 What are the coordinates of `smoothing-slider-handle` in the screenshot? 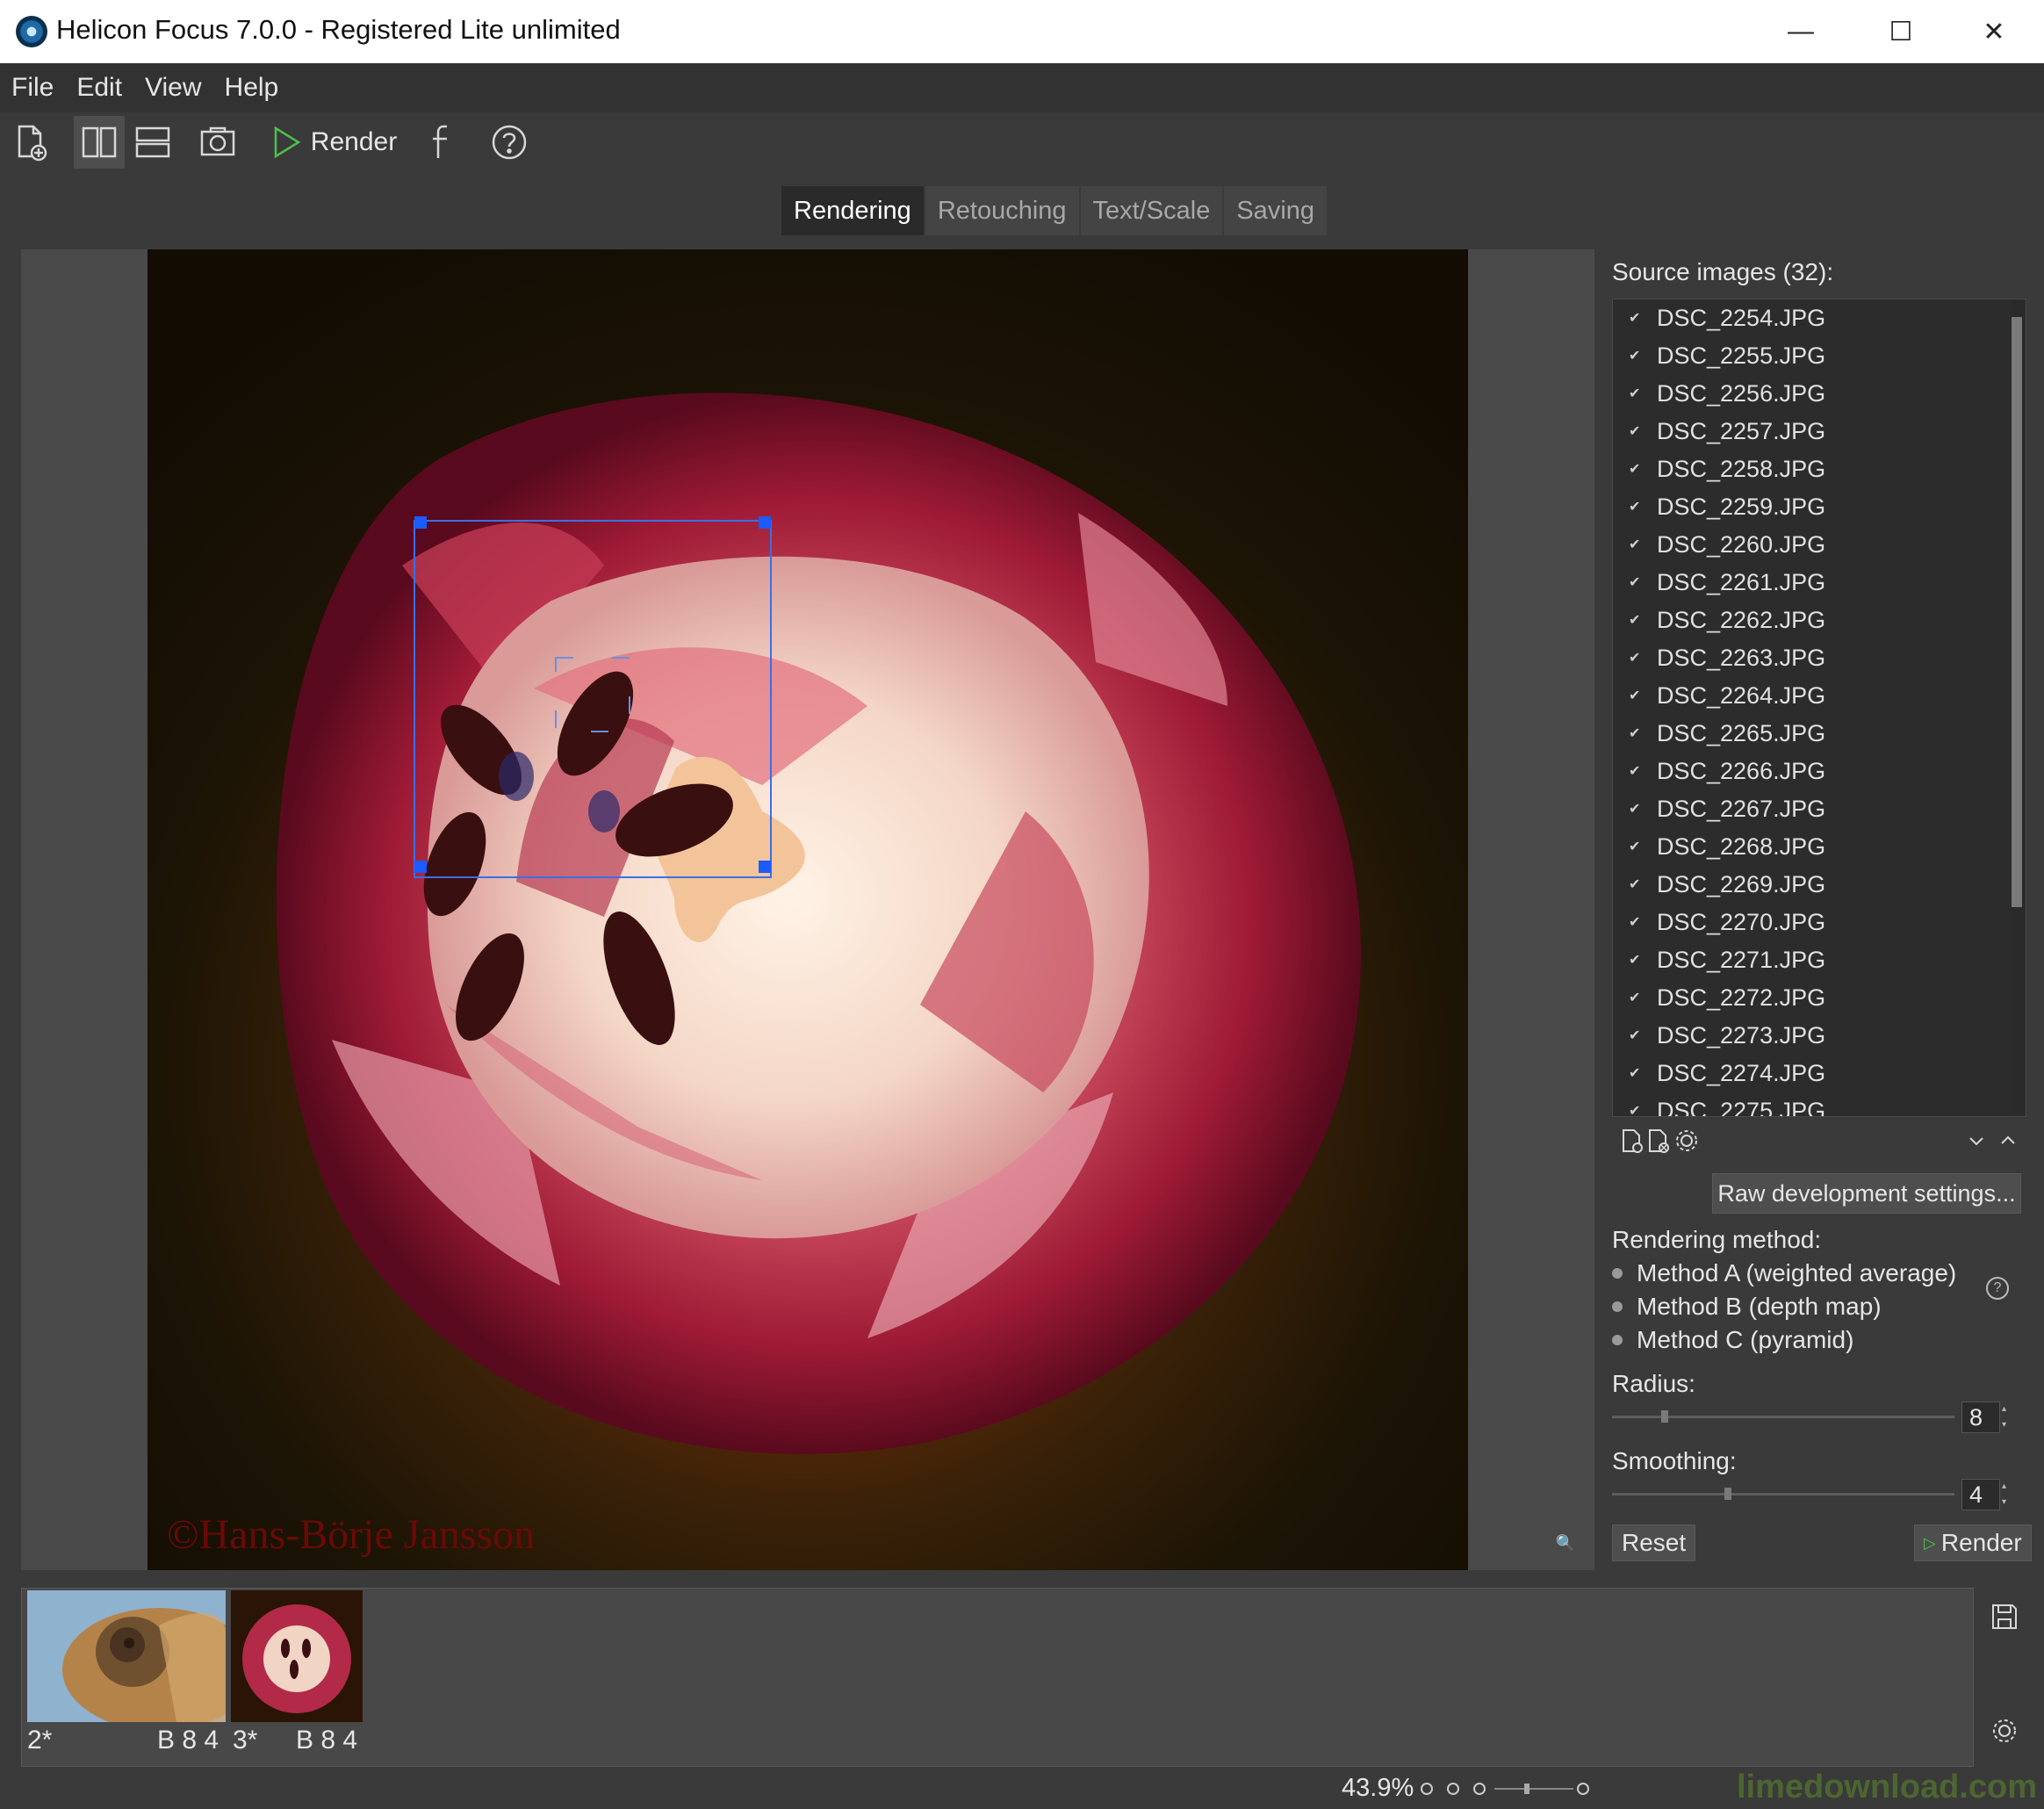 It's located at (1727, 1494).